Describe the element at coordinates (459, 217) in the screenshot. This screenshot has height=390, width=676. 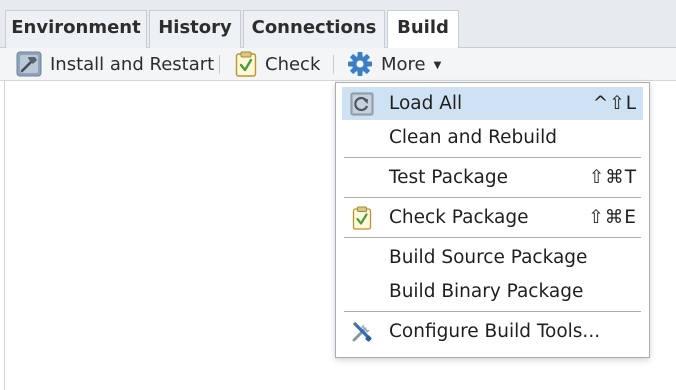
I see `menu-item-label: Check Package` at that location.